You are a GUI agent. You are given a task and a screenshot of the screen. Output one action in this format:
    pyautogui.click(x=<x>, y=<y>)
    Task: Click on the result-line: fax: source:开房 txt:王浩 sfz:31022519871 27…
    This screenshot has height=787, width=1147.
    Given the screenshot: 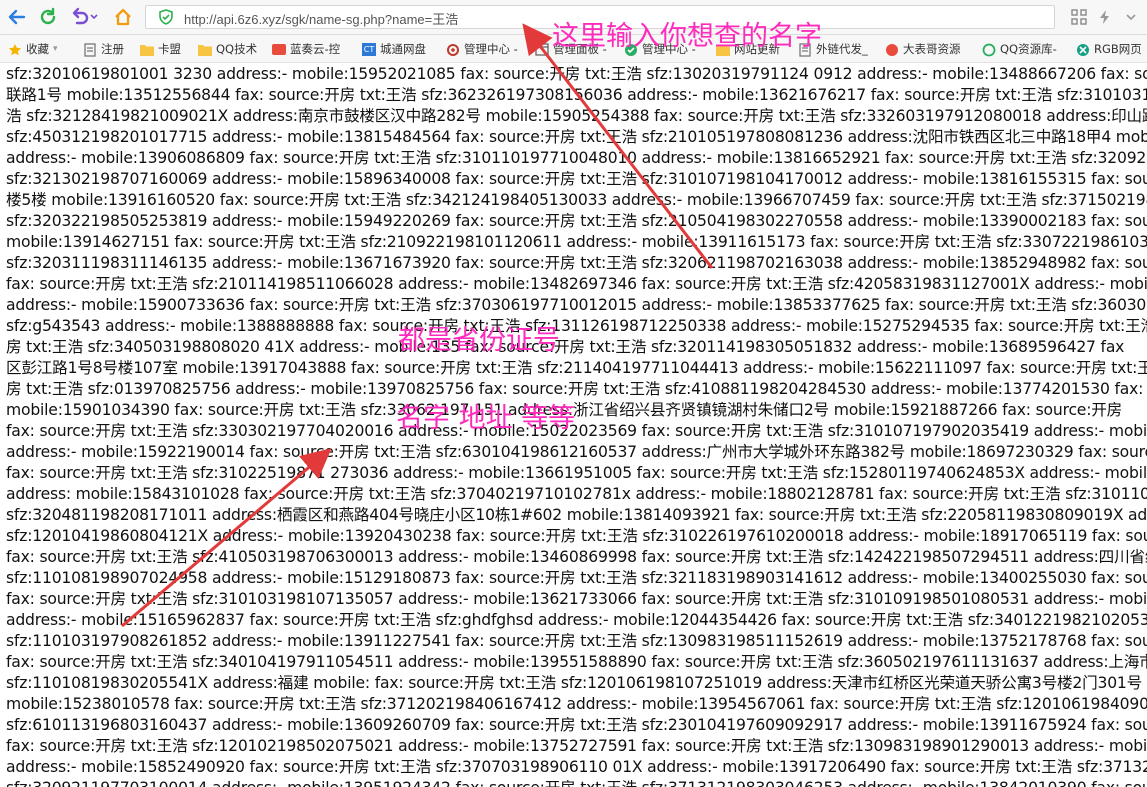 What is the action you would take?
    pyautogui.click(x=576, y=473)
    